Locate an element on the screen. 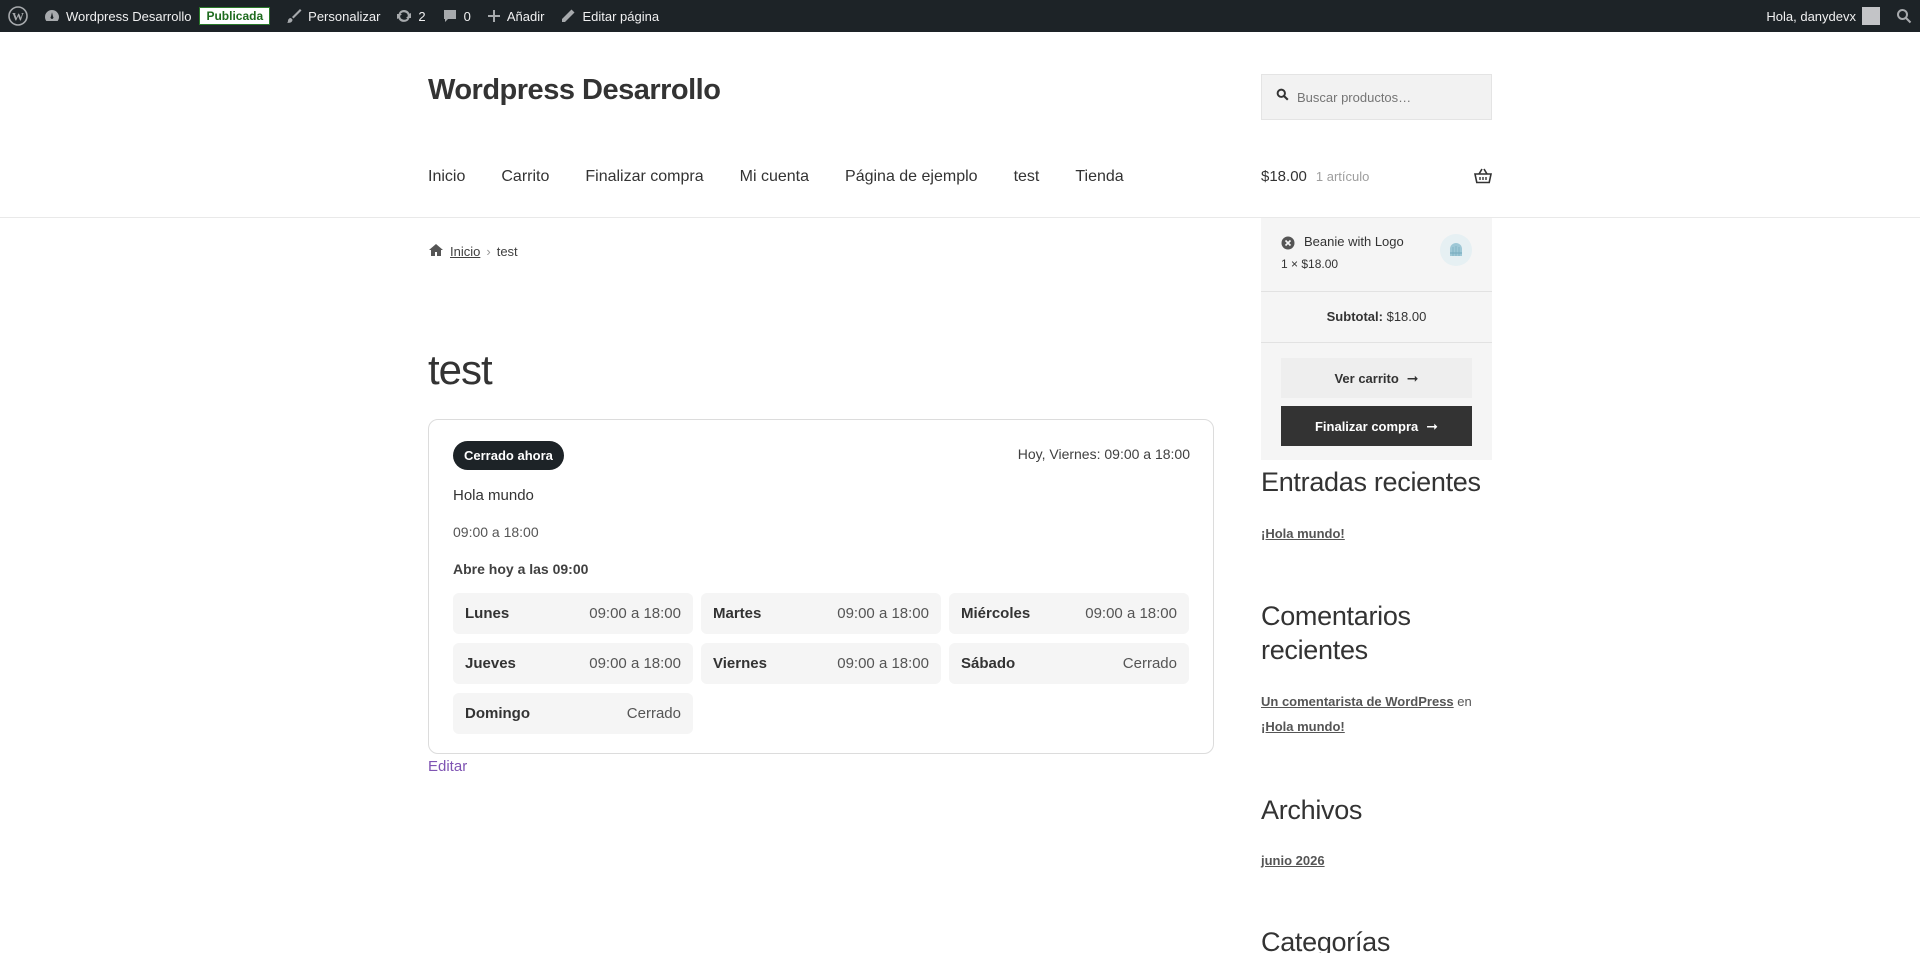 Image resolution: width=1920 pixels, height=953 pixels. today-hours: Hoy, Viernes: 09:00 a 18:00 is located at coordinates (1103, 454).